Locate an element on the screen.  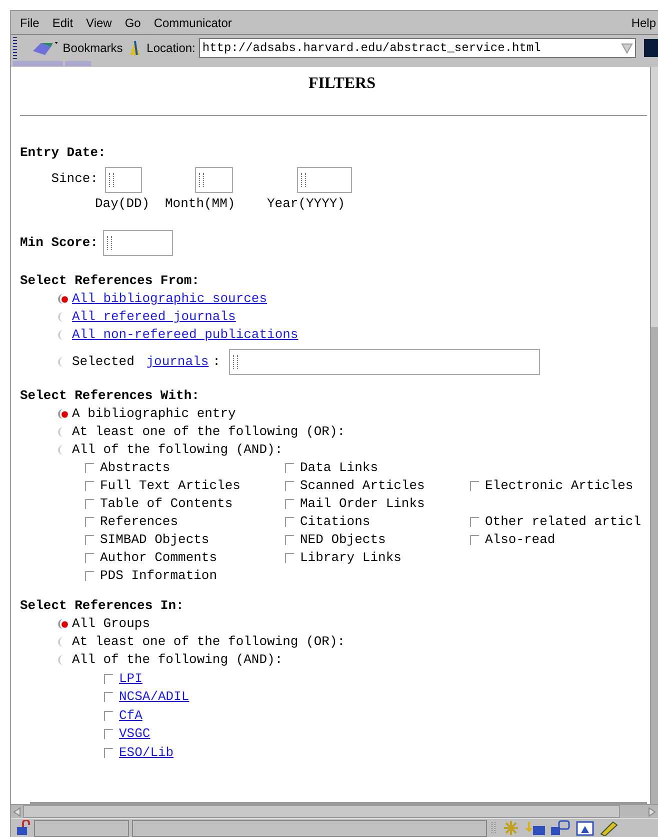
checkbox-label: Also-read is located at coordinates (520, 540).